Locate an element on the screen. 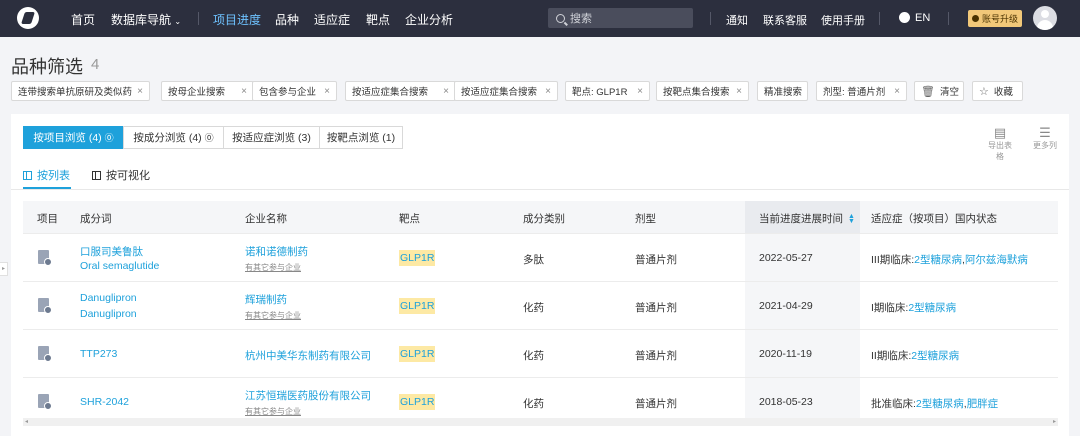 Image resolution: width=1080 pixels, height=436 pixels. sort-icon: ▲ ▼ is located at coordinates (851, 219).